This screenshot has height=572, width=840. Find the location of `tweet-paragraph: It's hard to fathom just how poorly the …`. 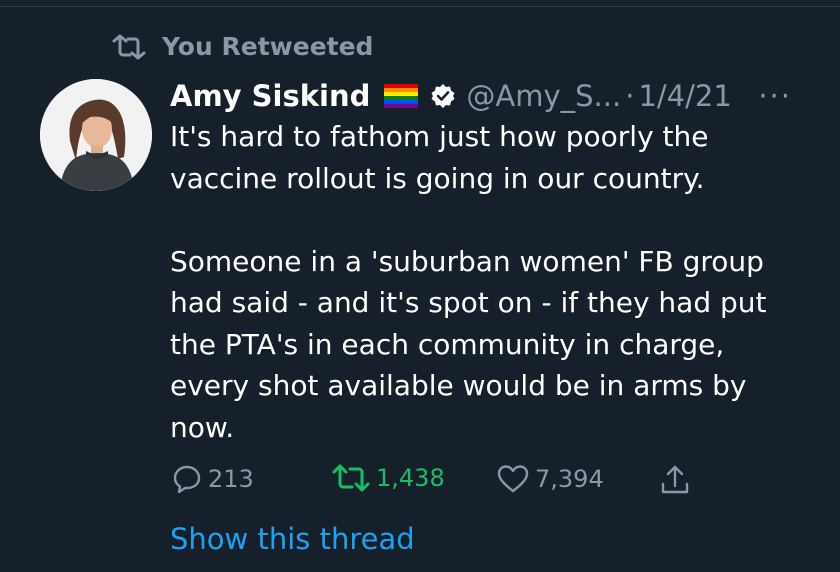

tweet-paragraph: It's hard to fathom just how poorly the … is located at coordinates (439, 157).